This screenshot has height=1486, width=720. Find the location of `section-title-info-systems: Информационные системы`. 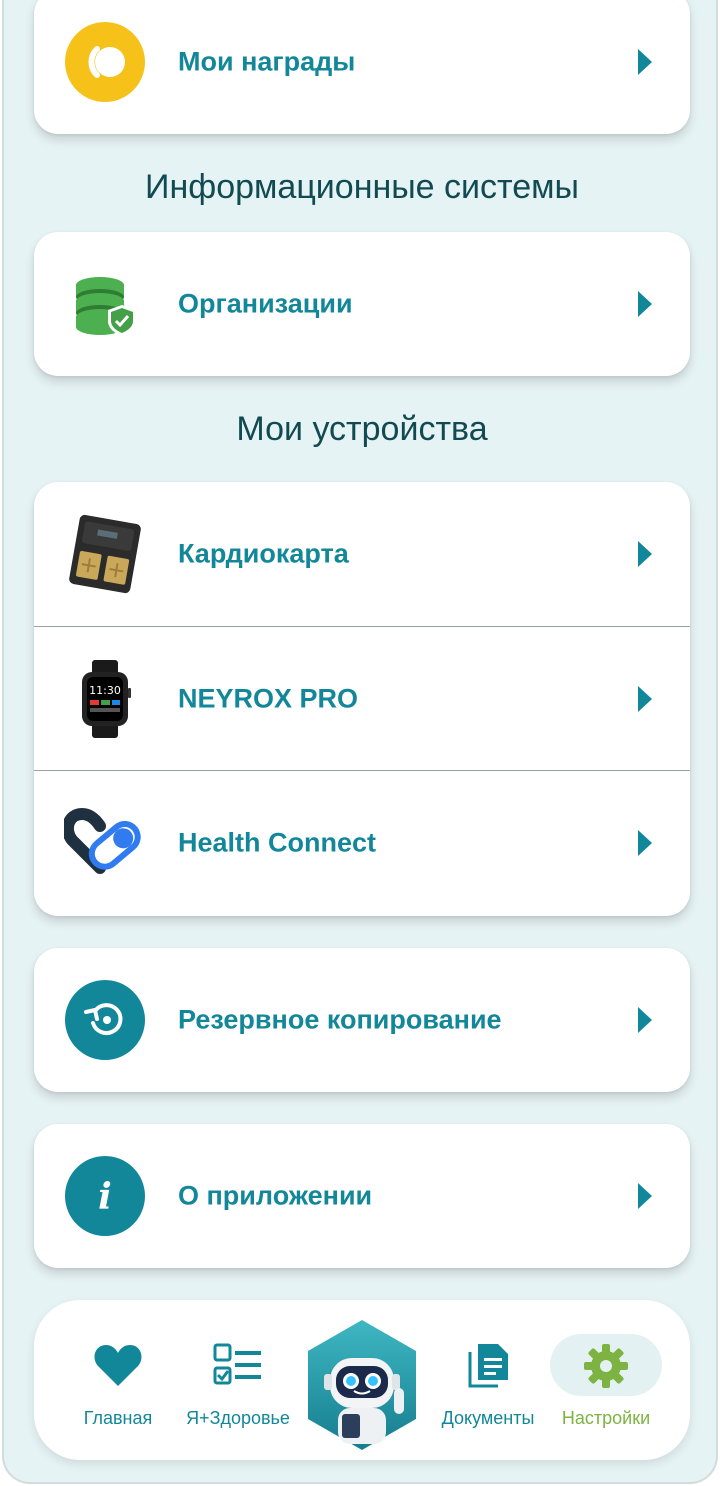

section-title-info-systems: Информационные системы is located at coordinates (362, 187).